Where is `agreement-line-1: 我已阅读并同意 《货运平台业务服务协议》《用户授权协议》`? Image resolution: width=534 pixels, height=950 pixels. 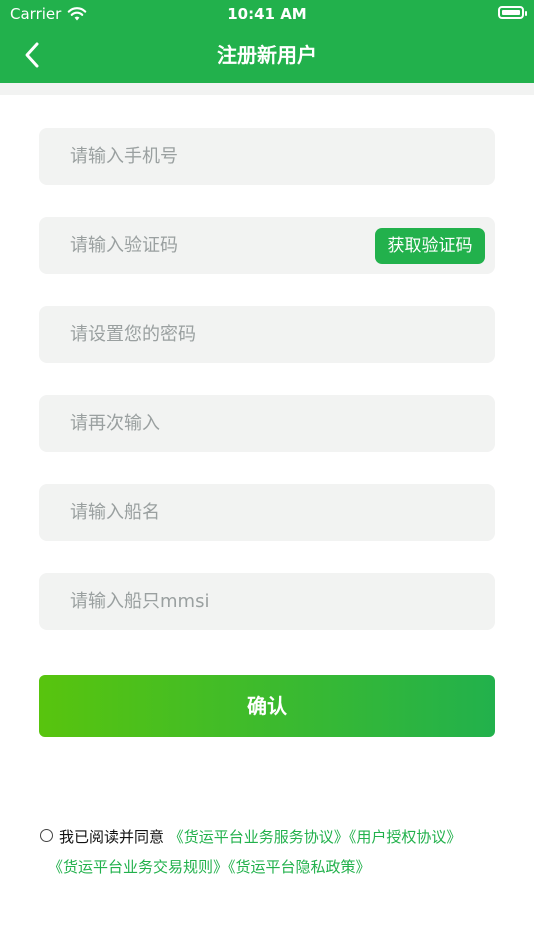
agreement-line-1: 我已阅读并同意 《货运平台业务服务协议》《用户授权协议》 is located at coordinates (270, 837).